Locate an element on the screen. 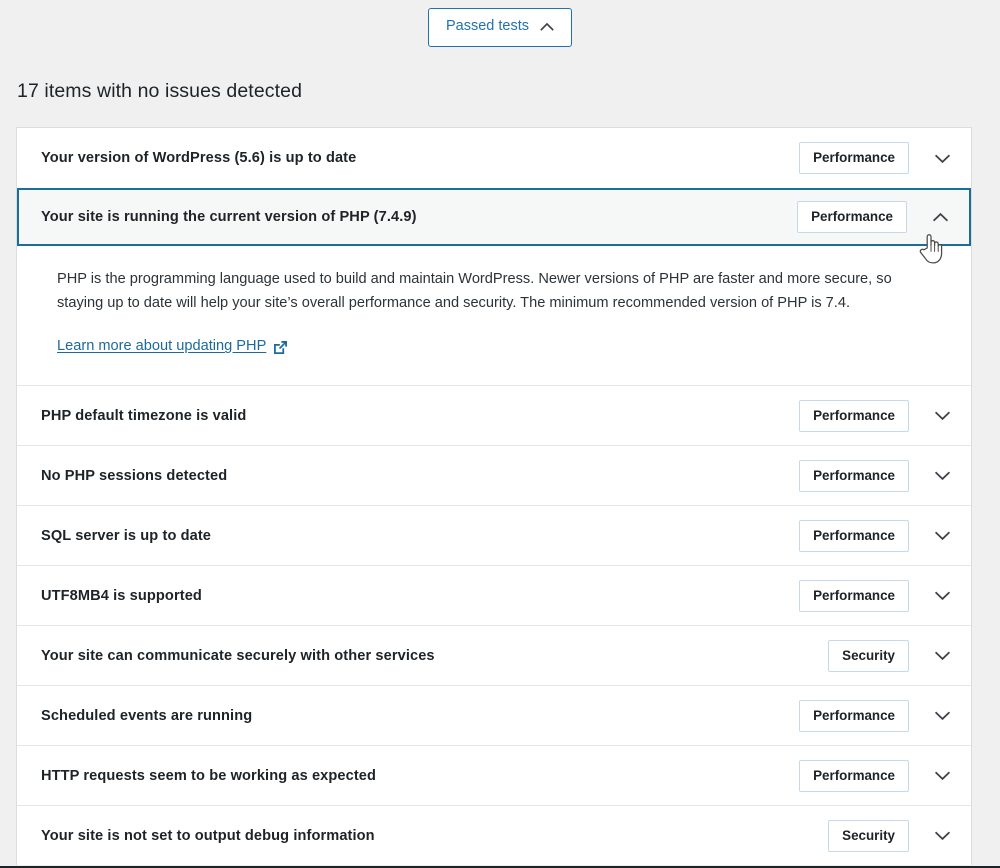  accordion-row-title: No PHP sessions detected is located at coordinates (134, 475).